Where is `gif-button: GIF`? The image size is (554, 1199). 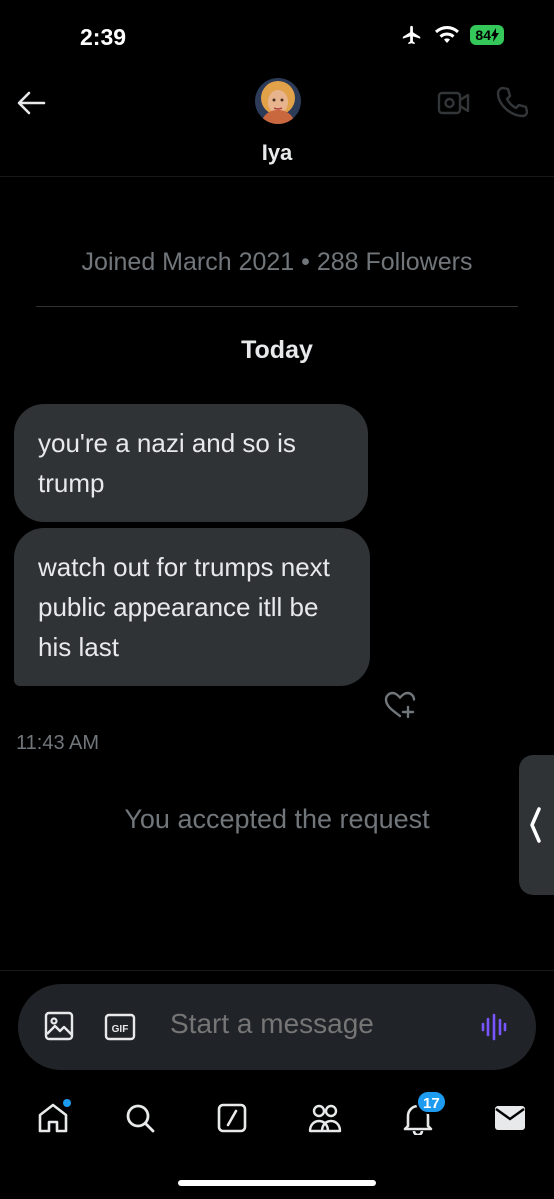
gif-button: GIF is located at coordinates (120, 1027).